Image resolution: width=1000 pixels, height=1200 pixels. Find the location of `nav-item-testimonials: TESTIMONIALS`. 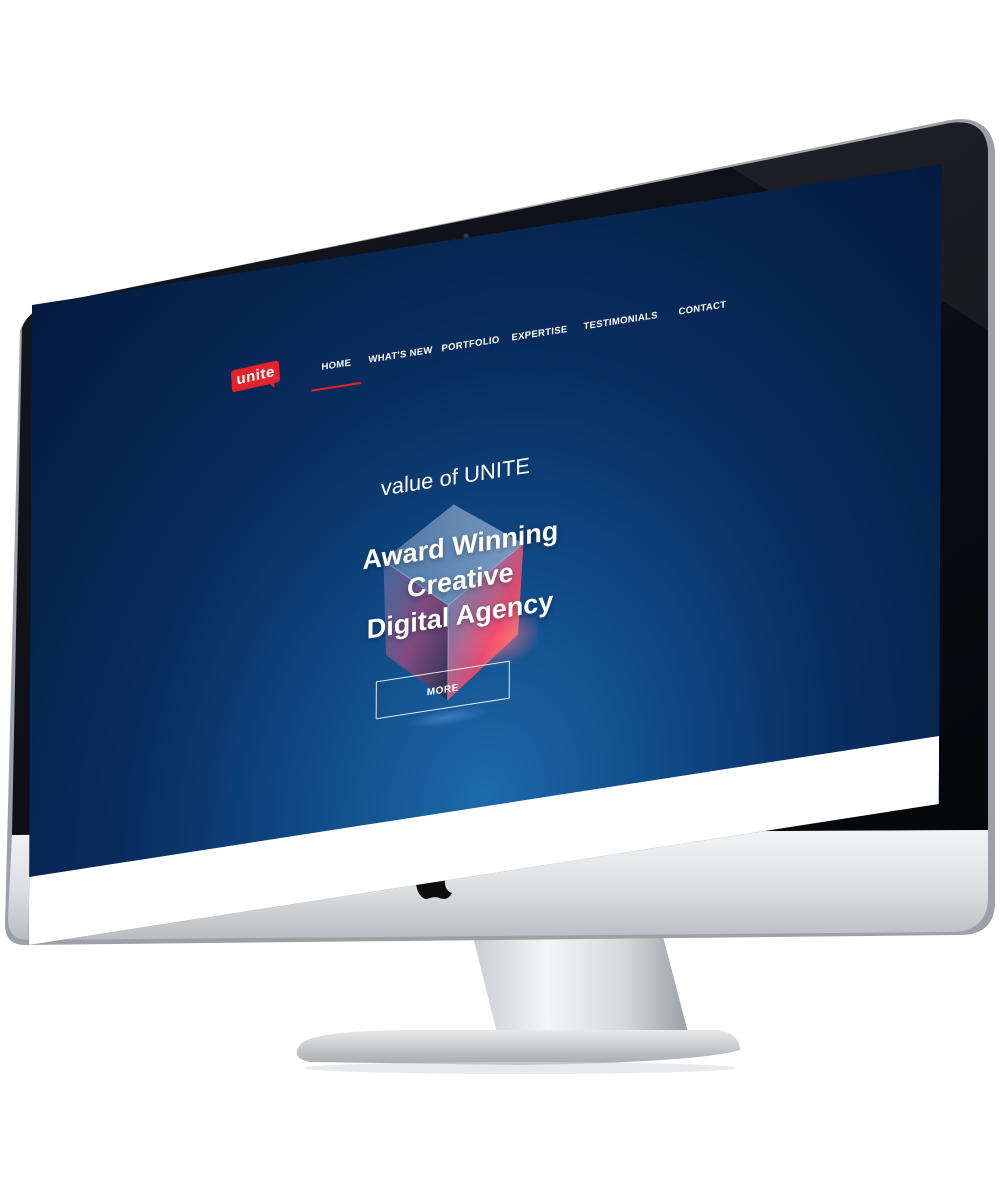

nav-item-testimonials: TESTIMONIALS is located at coordinates (620, 321).